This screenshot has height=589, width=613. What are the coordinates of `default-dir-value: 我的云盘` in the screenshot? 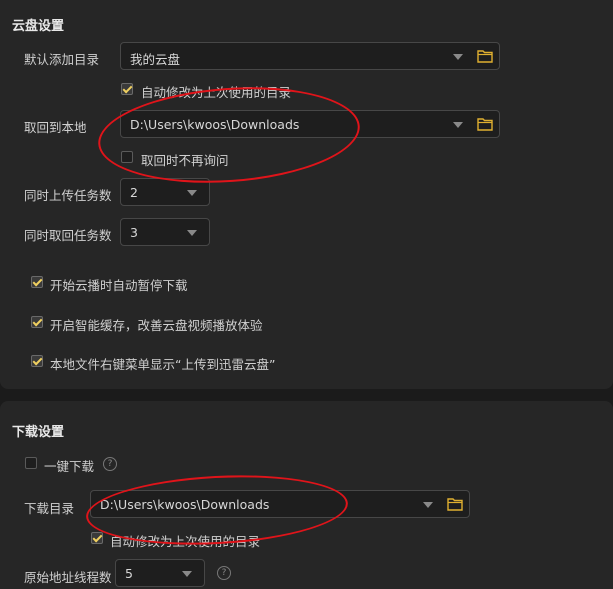 It's located at (155, 59).